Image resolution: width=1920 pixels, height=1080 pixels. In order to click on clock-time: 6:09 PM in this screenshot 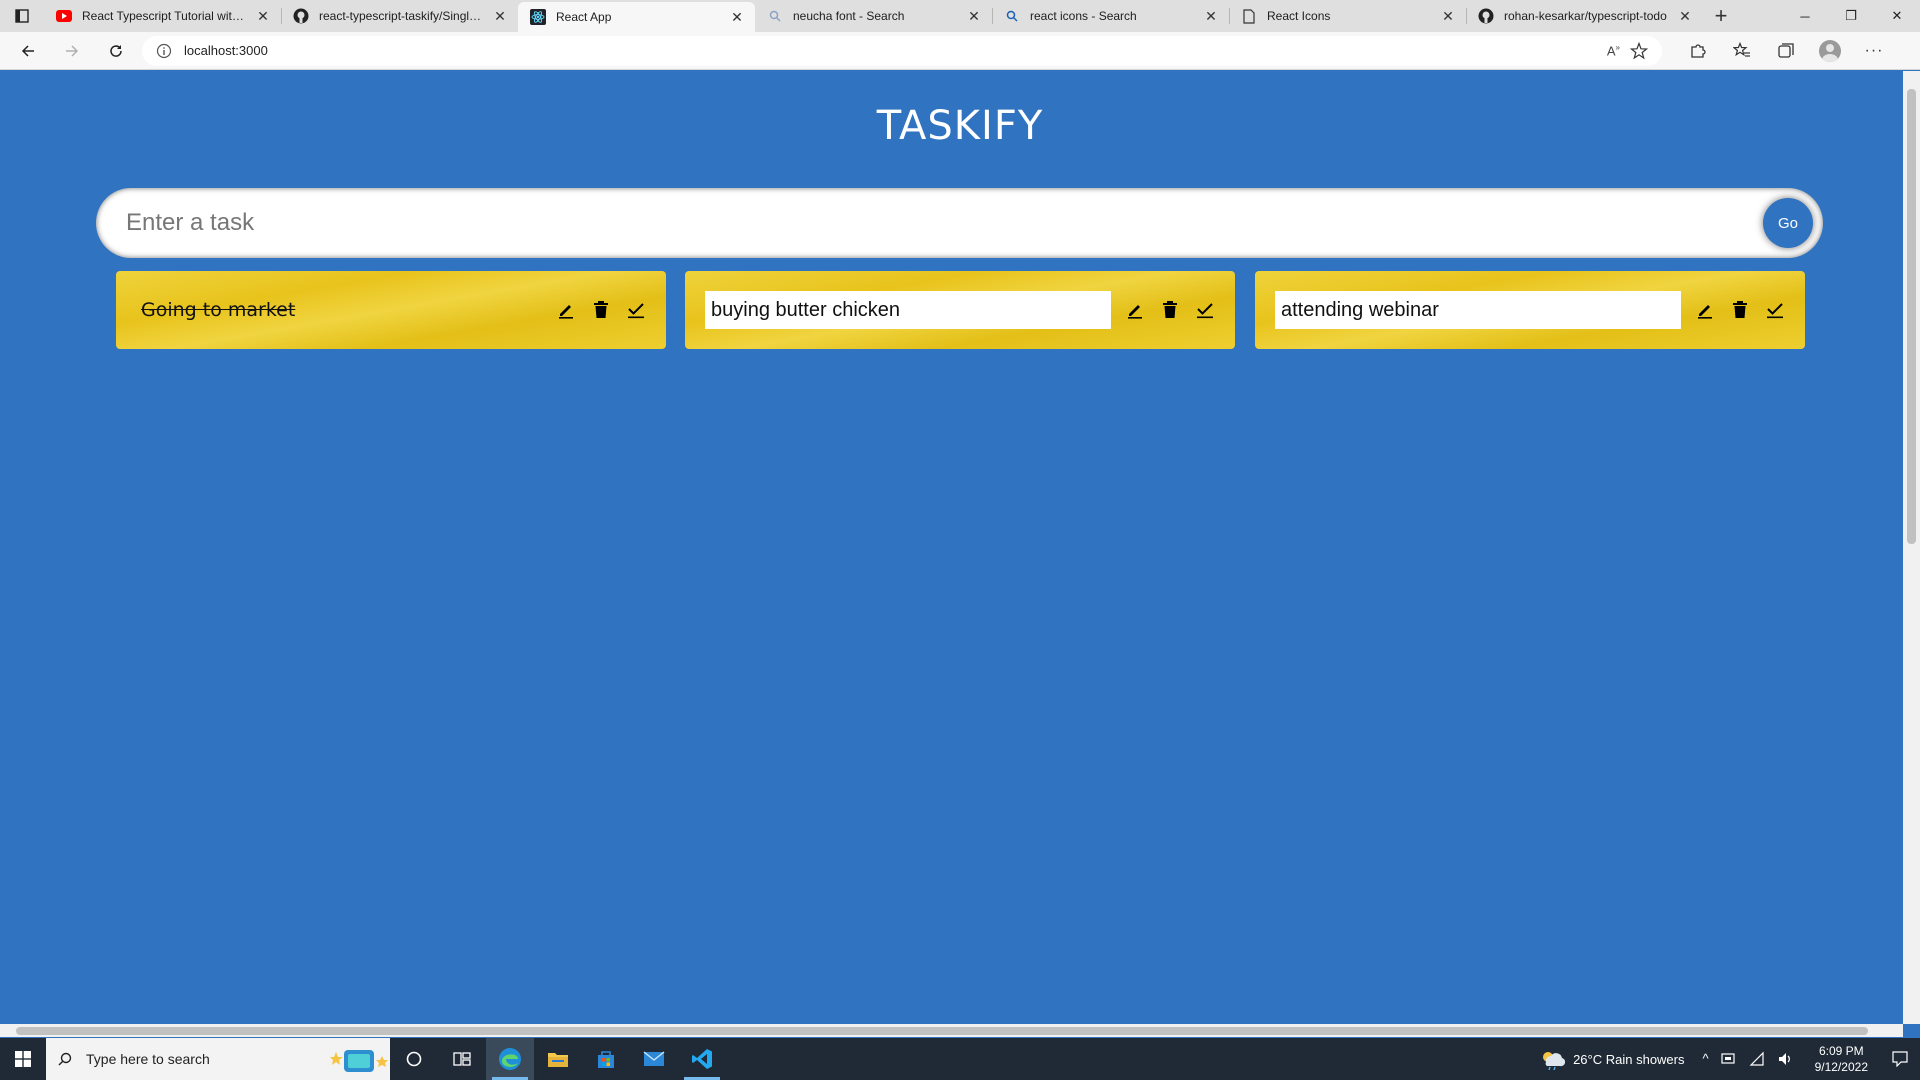, I will do `click(1841, 1051)`.